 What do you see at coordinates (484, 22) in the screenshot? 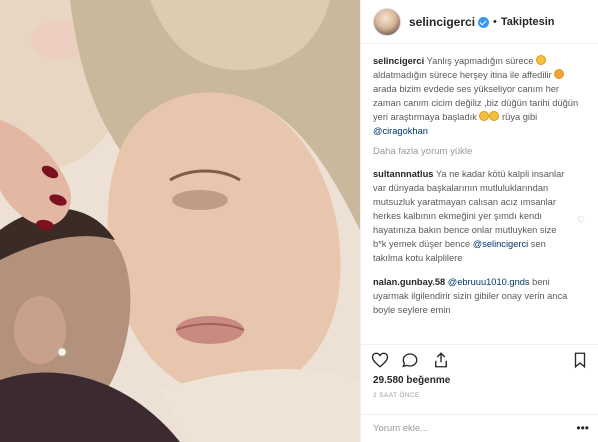
I see `verified-badge-icon` at bounding box center [484, 22].